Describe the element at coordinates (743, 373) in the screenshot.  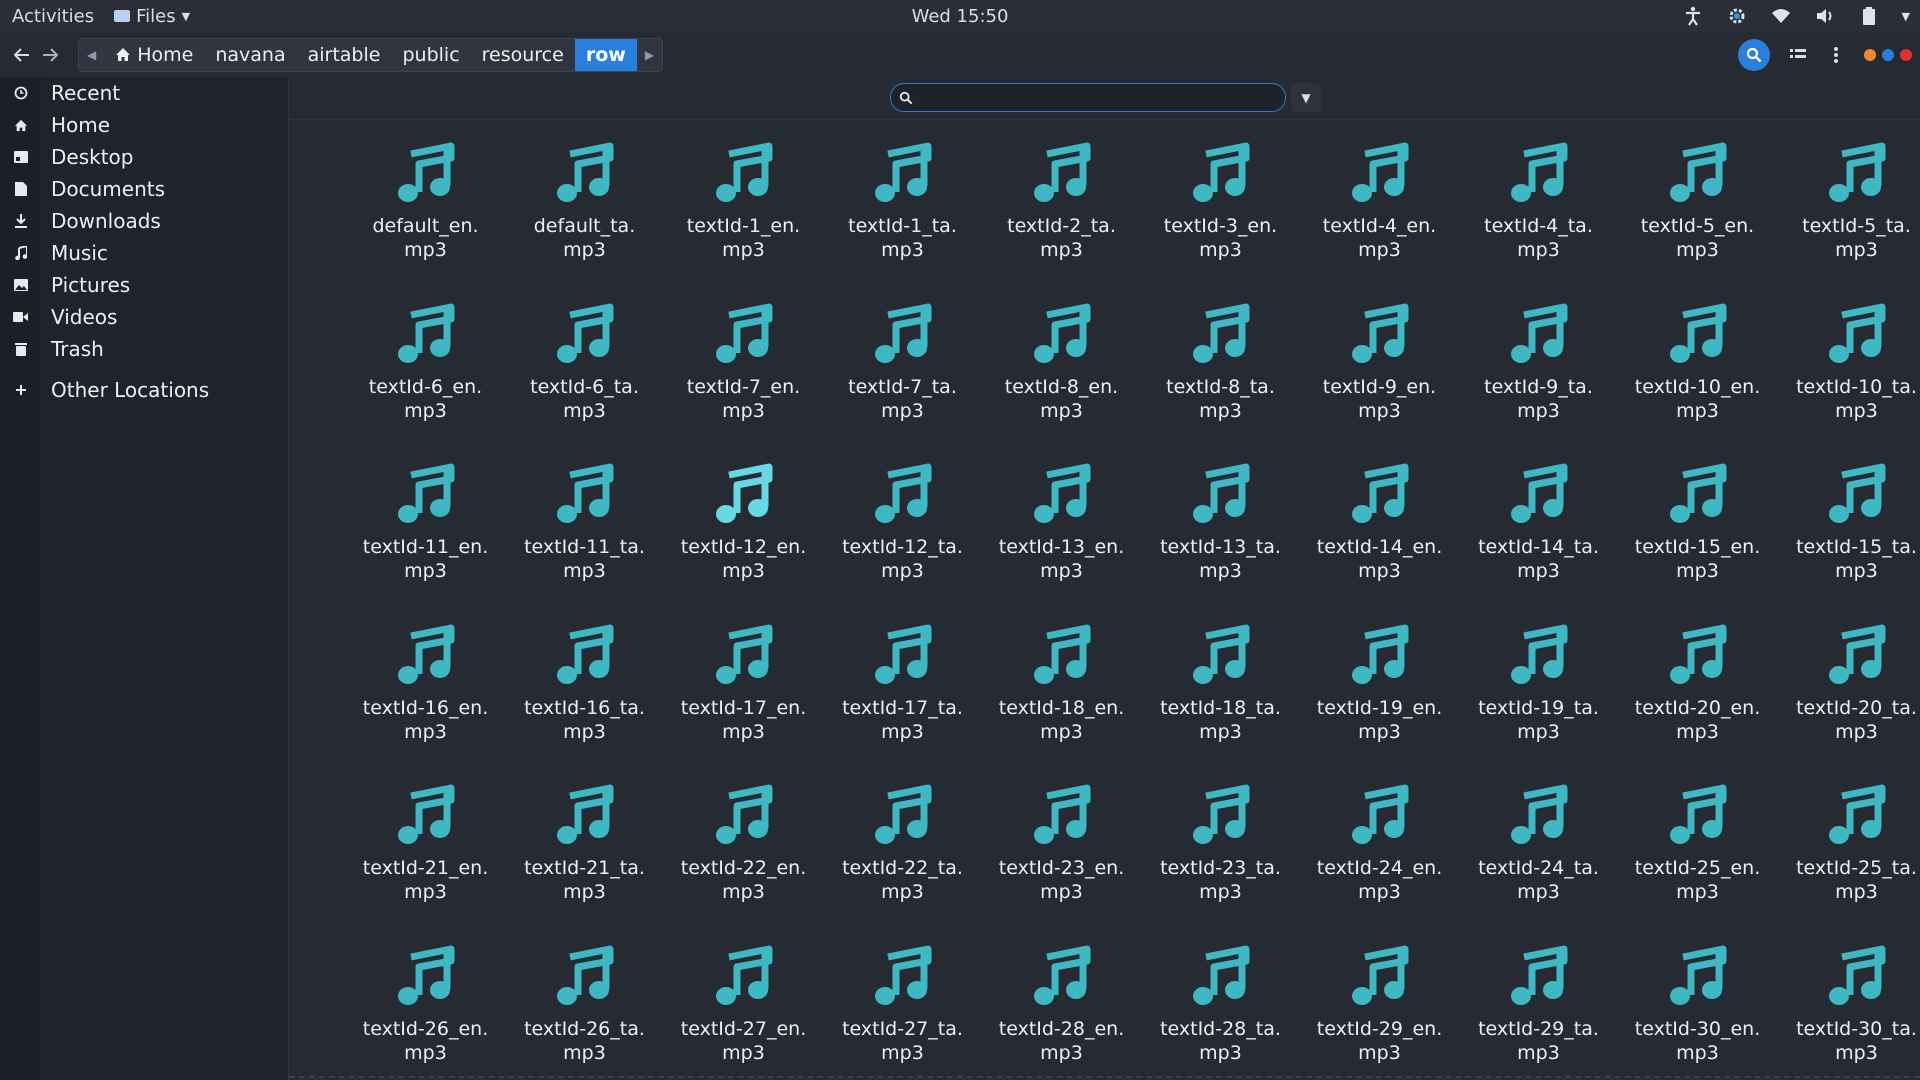
I see `file-item: textId-7_en. mp3` at that location.